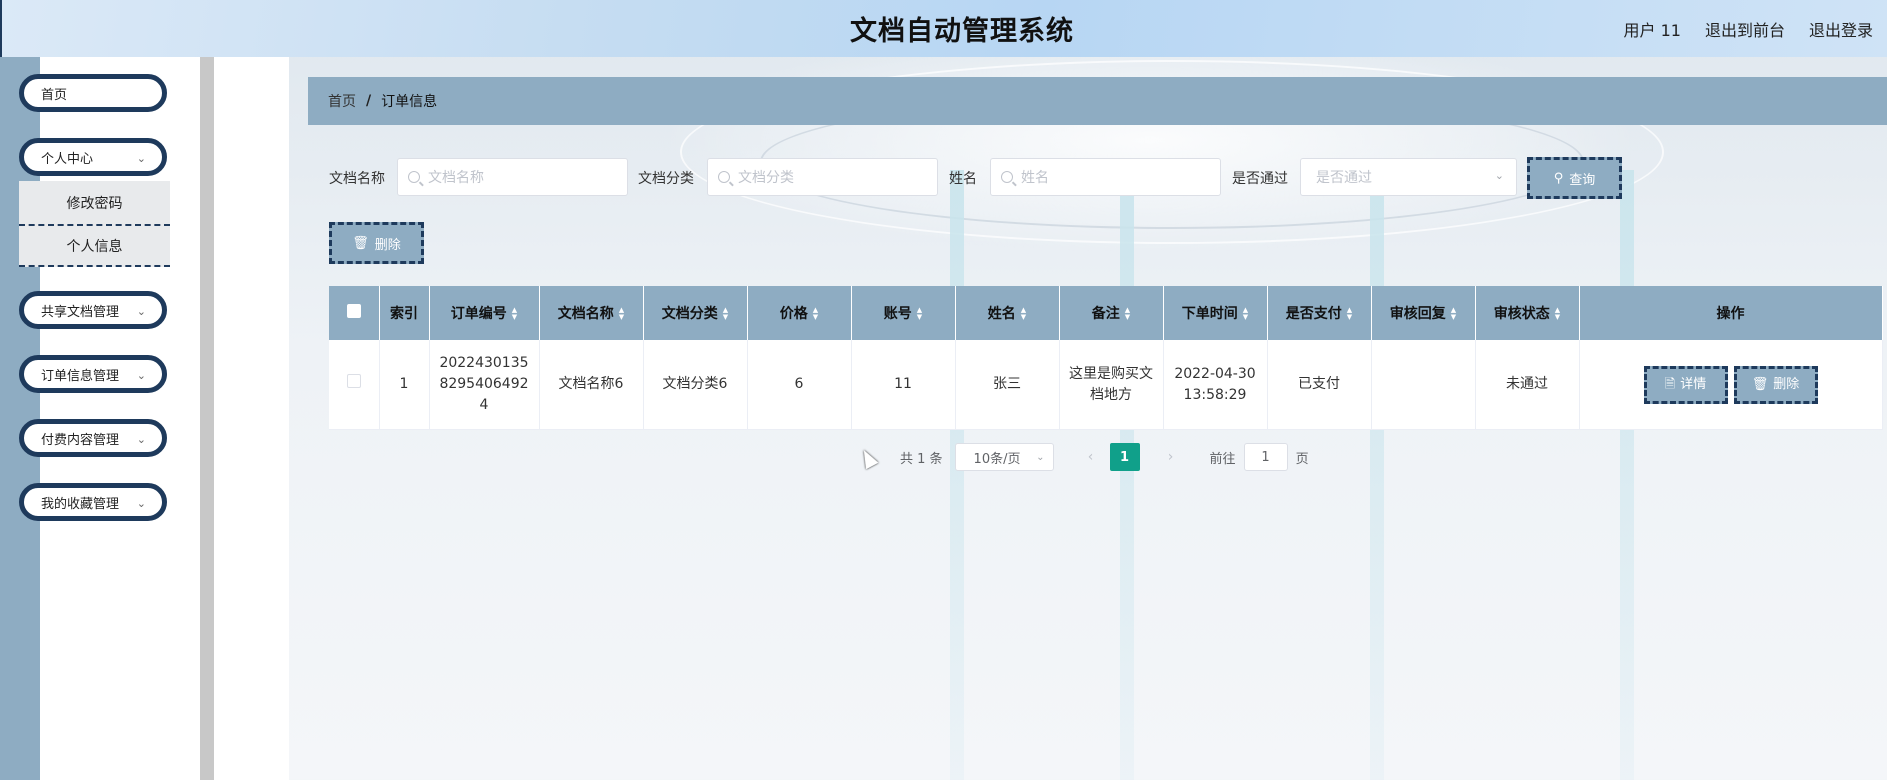 This screenshot has width=1887, height=780. What do you see at coordinates (512, 177) in the screenshot?
I see `doc-name-input: 文档名称` at bounding box center [512, 177].